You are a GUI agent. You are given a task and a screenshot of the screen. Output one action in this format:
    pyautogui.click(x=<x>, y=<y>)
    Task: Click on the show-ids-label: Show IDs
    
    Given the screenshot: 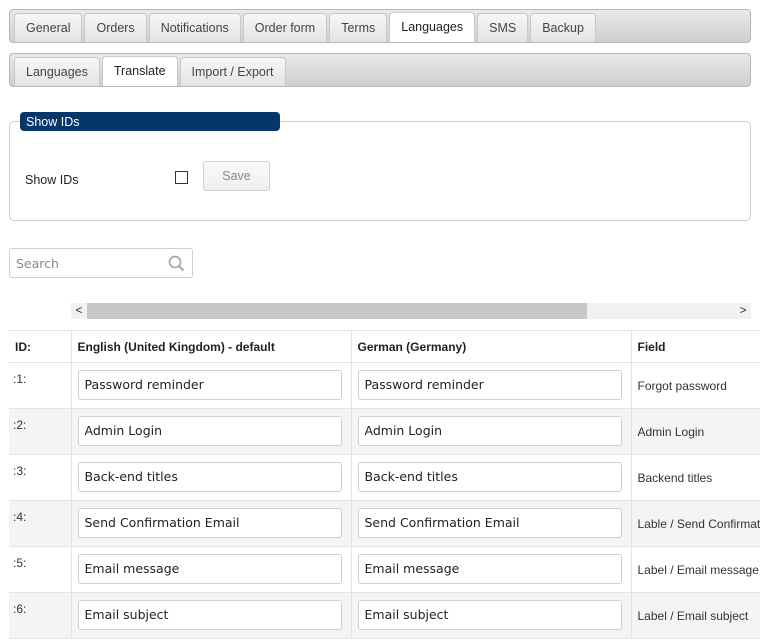 What is the action you would take?
    pyautogui.click(x=52, y=180)
    